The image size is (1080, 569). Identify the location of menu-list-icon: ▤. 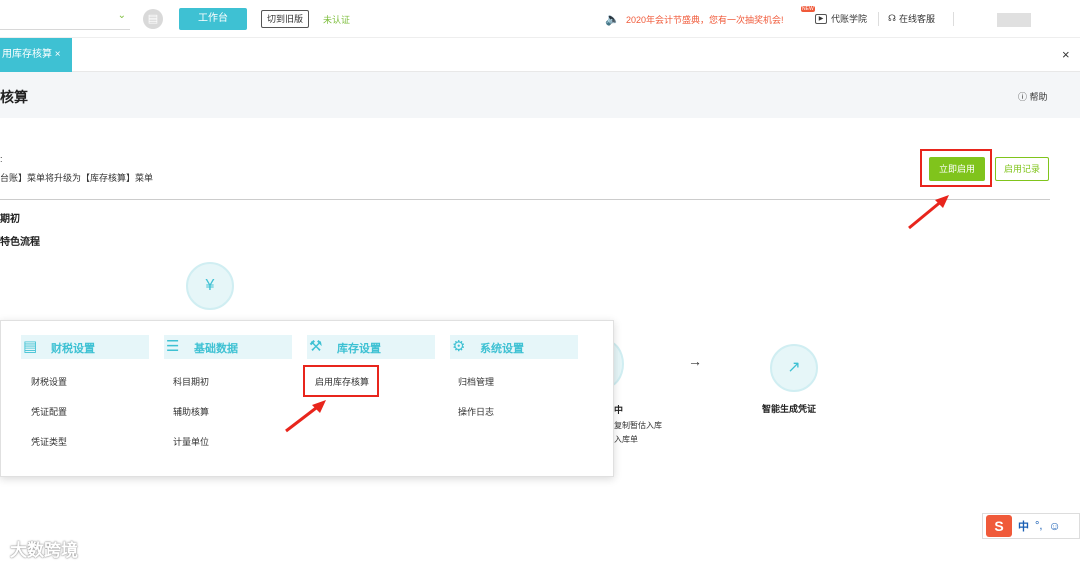
(153, 19).